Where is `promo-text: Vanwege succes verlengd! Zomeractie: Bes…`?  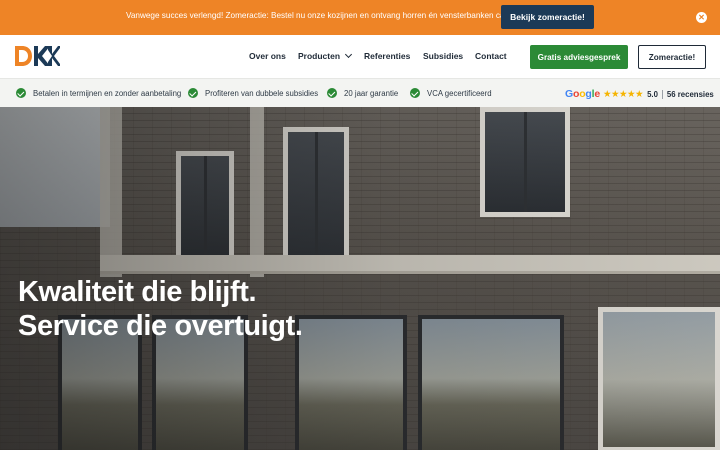 promo-text: Vanwege succes verlengd! Zomeractie: Bes… is located at coordinates (326, 15).